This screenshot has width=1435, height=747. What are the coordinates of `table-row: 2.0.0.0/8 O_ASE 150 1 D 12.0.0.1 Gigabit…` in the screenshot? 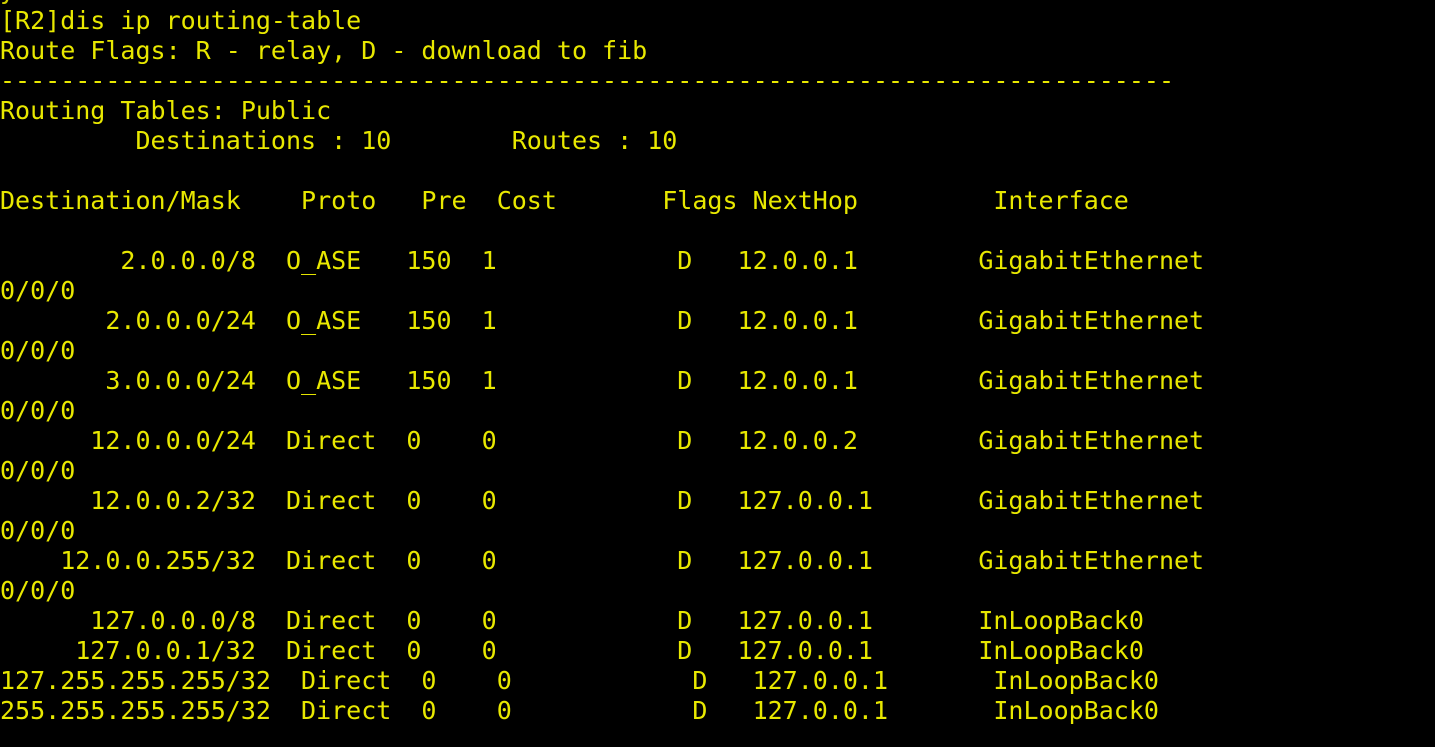 It's located at (602, 260).